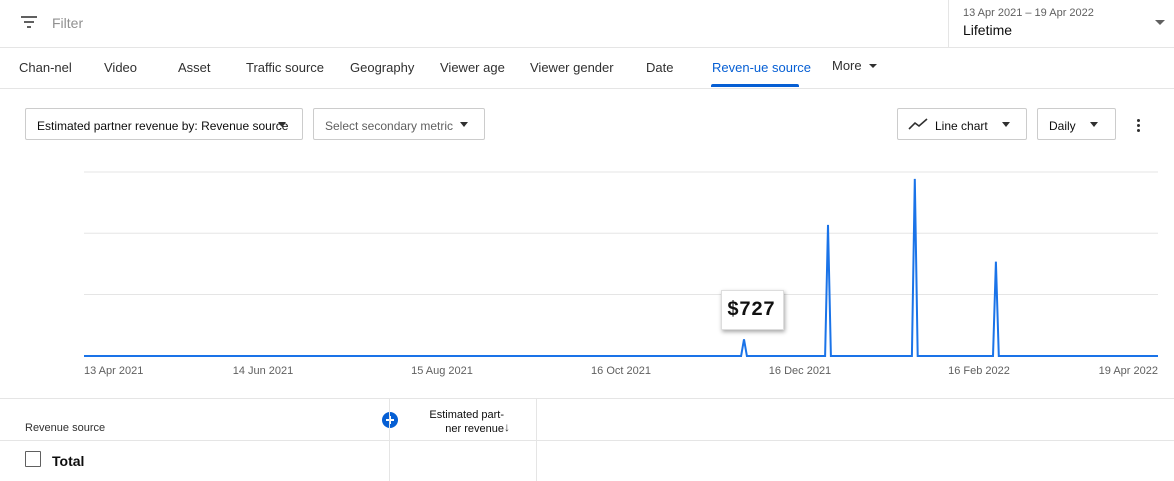  What do you see at coordinates (761, 67) in the screenshot?
I see `tab-revenue-source: Reven-ue source` at bounding box center [761, 67].